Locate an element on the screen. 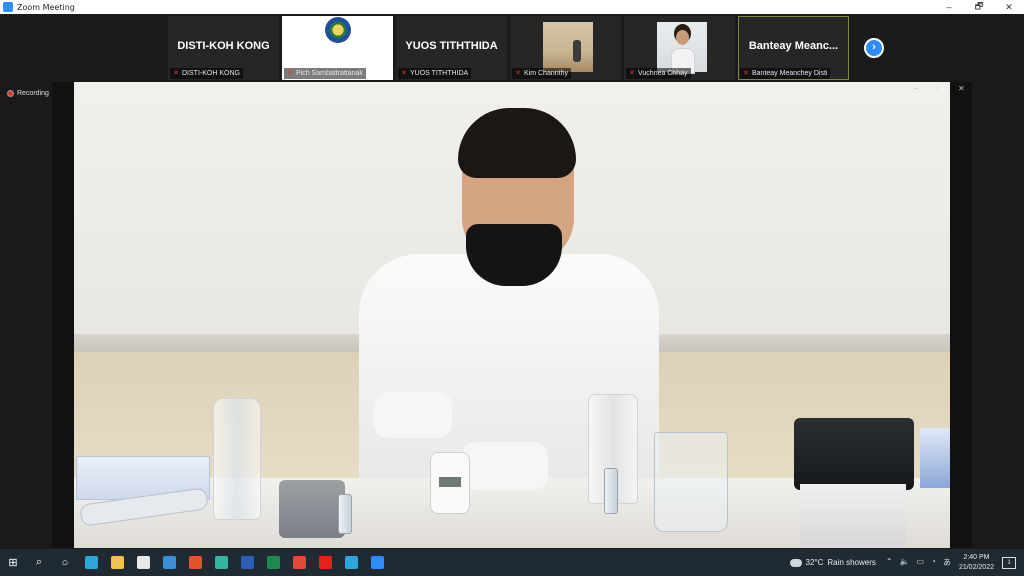 The image size is (1024, 576). snip-icon is located at coordinates (221, 562).